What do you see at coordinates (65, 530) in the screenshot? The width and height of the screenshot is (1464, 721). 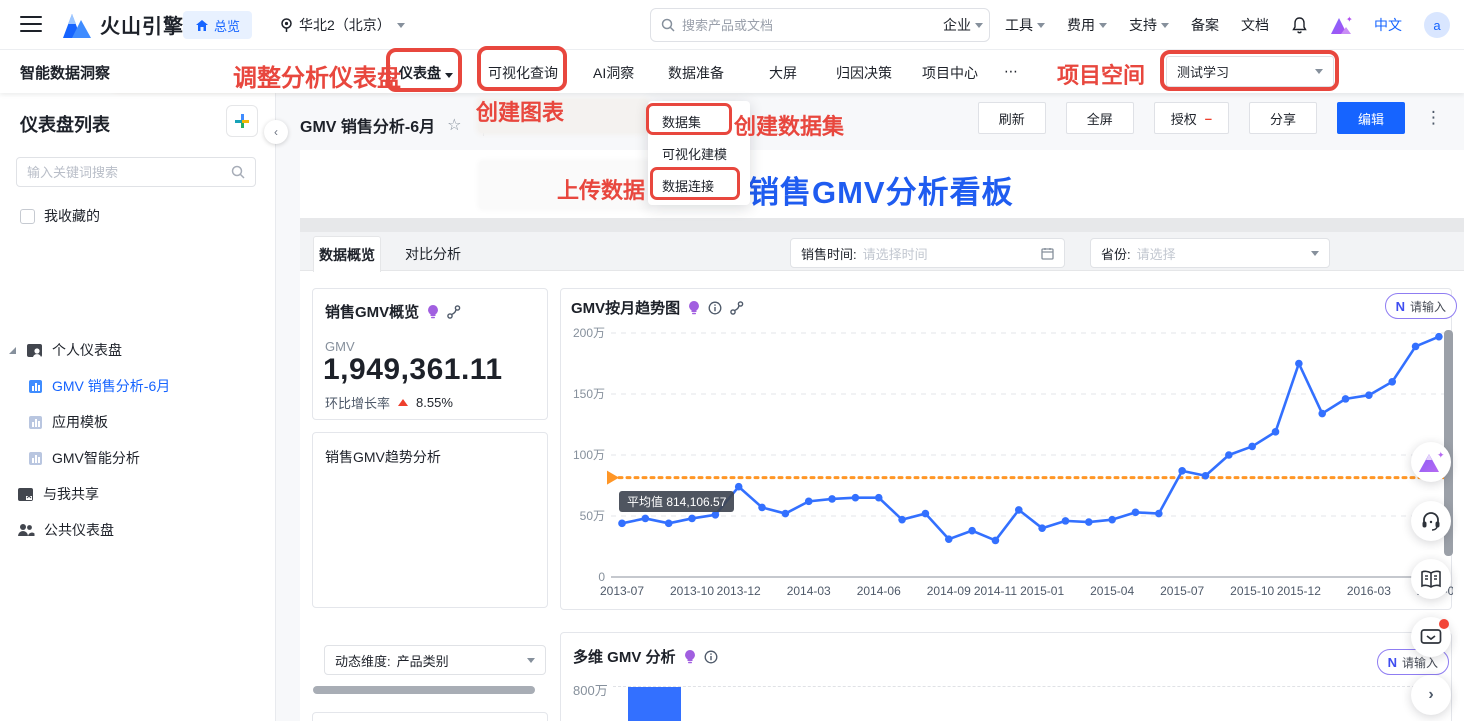 I see `sidebar-item-public-dashboards: 公共仪表盘` at bounding box center [65, 530].